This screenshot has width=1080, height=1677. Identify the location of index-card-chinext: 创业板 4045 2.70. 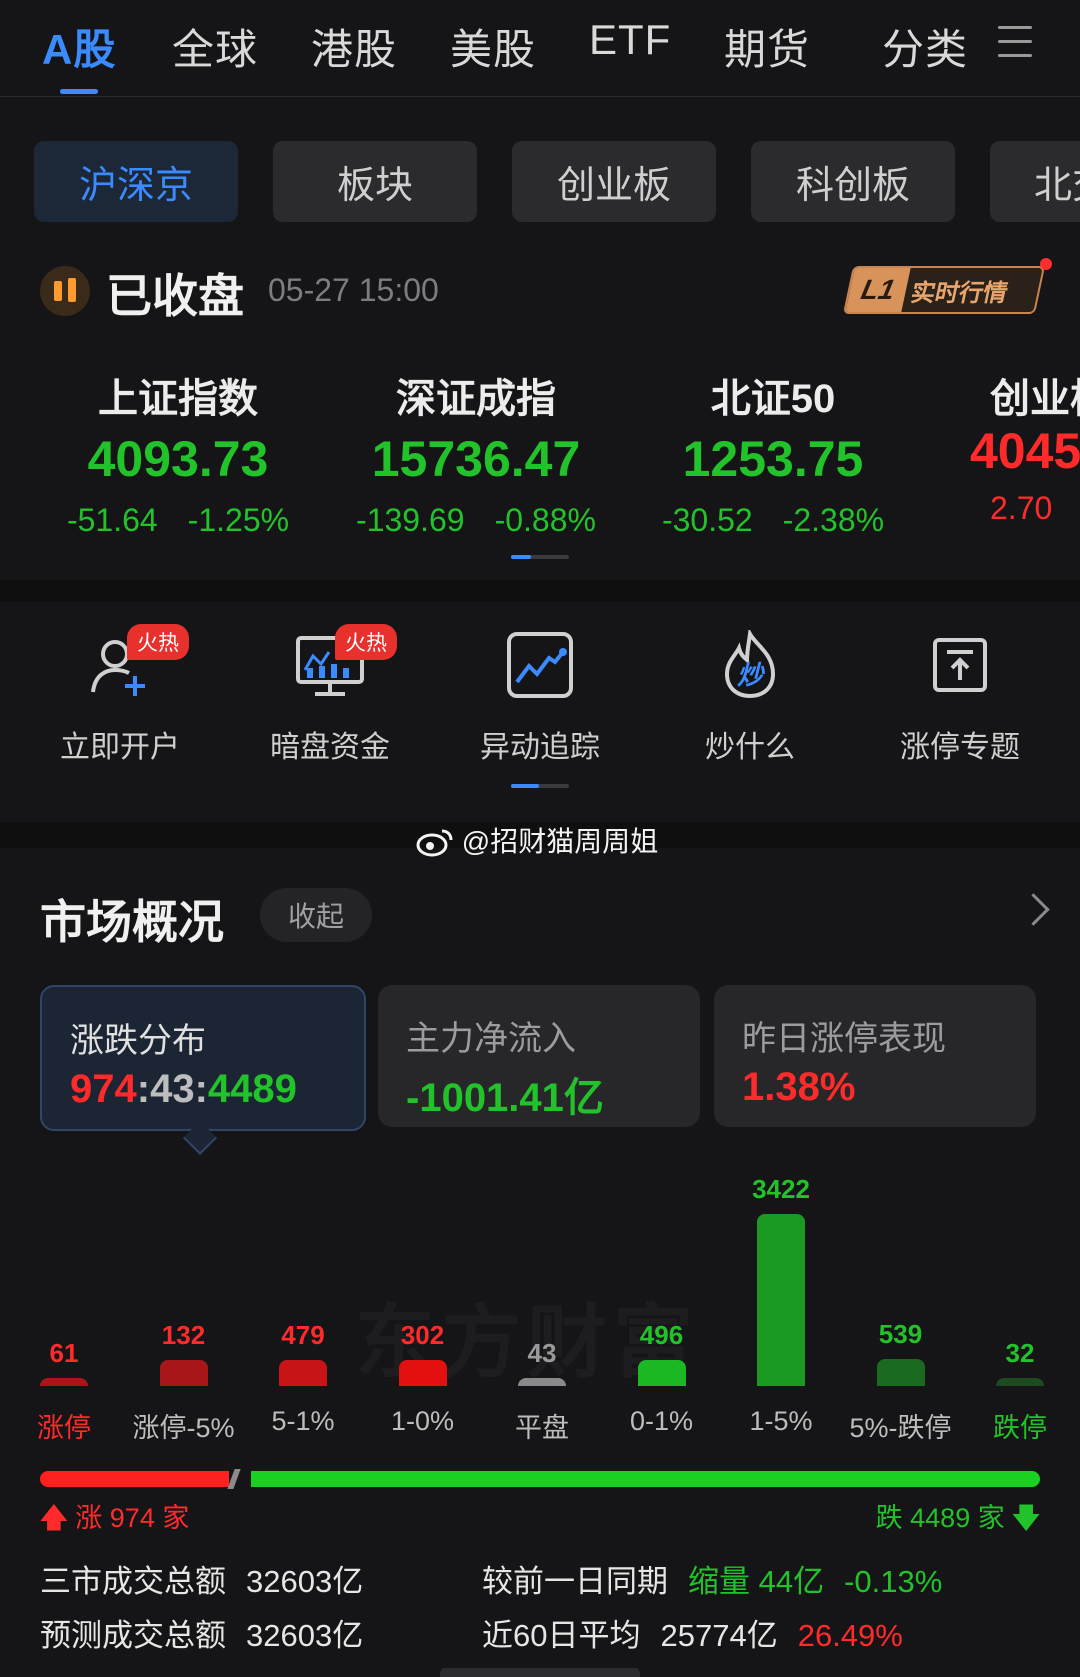
(1020, 451).